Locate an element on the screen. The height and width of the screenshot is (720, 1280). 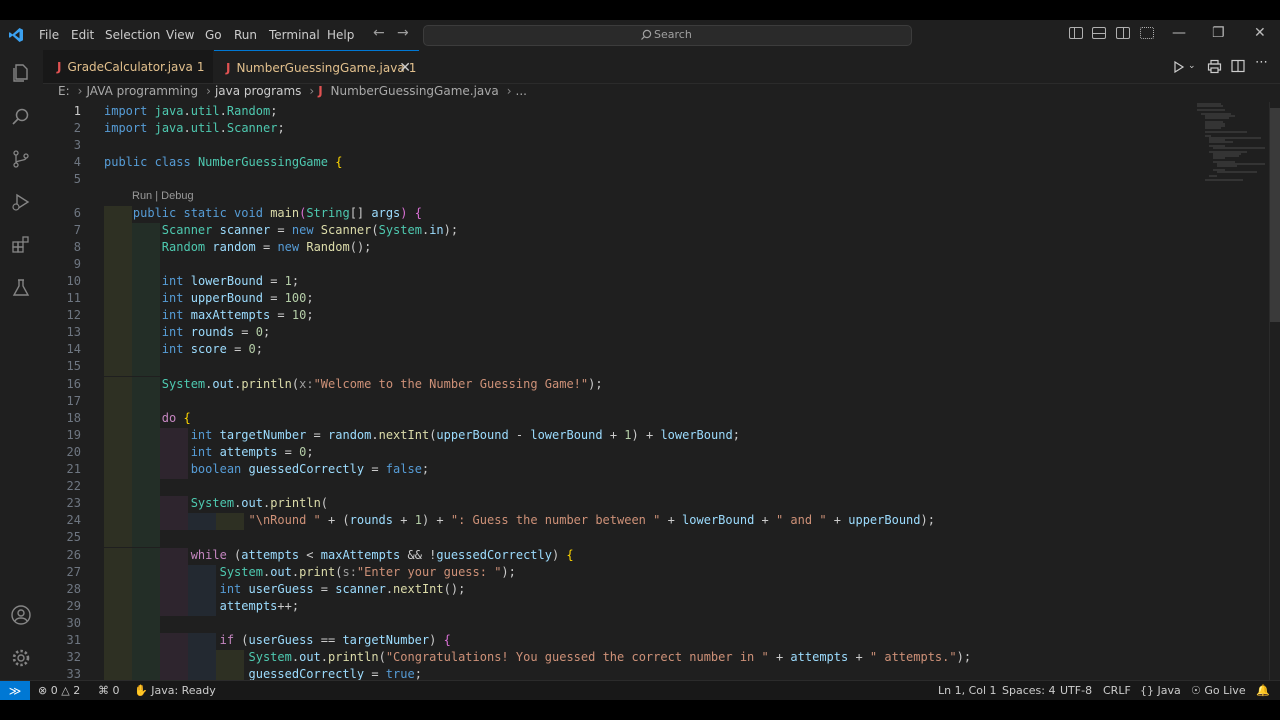
chevron-down-icon: ⌄ is located at coordinates (1192, 66).